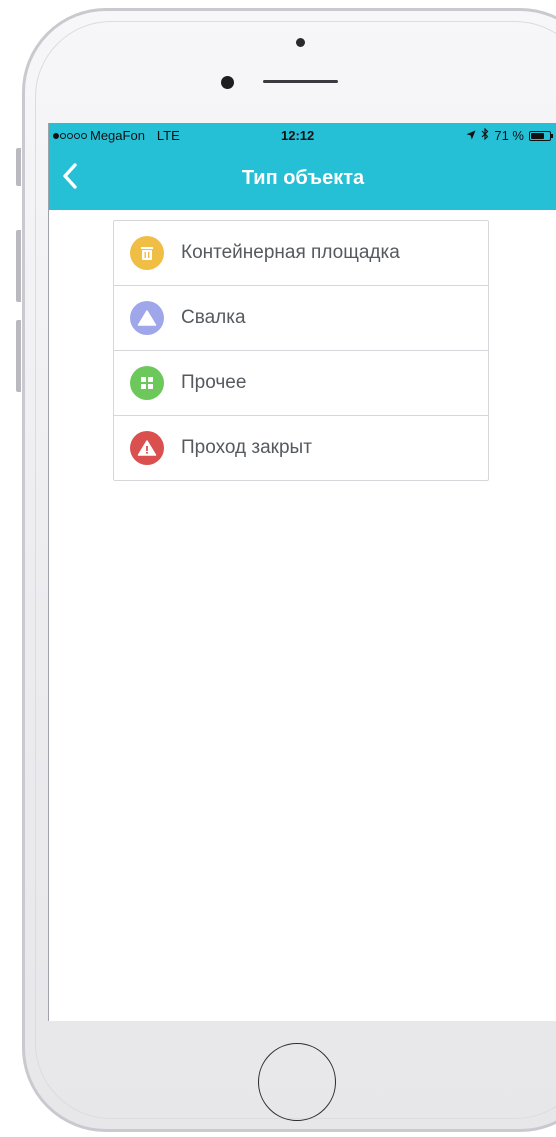 The height and width of the screenshot is (1137, 556). I want to click on battery-icon, so click(541, 135).